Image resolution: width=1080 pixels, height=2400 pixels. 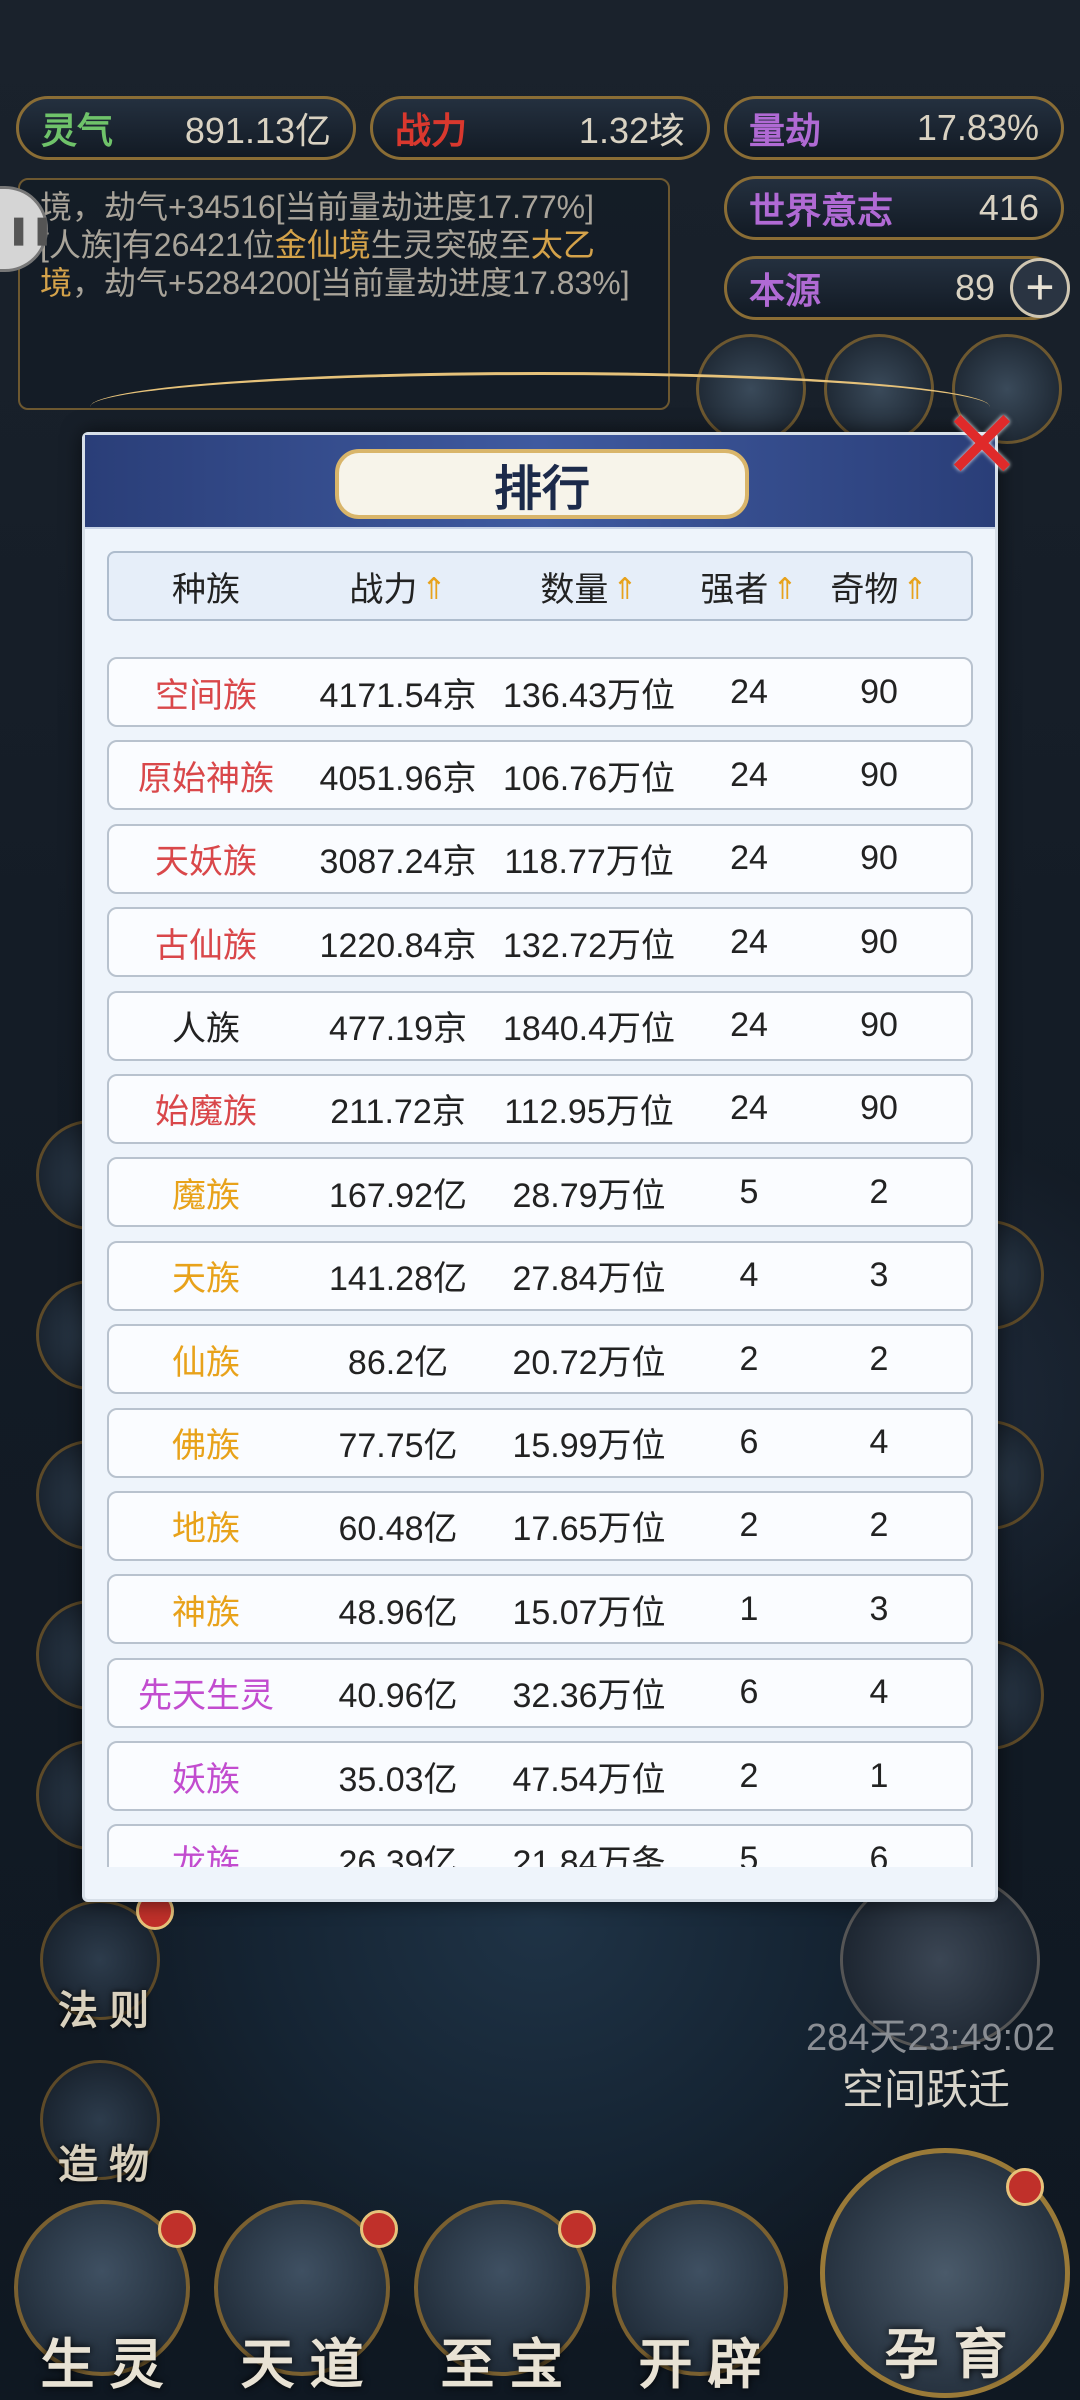 What do you see at coordinates (894, 128) in the screenshot?
I see `stat-liangjie: 量劫 17.83%` at bounding box center [894, 128].